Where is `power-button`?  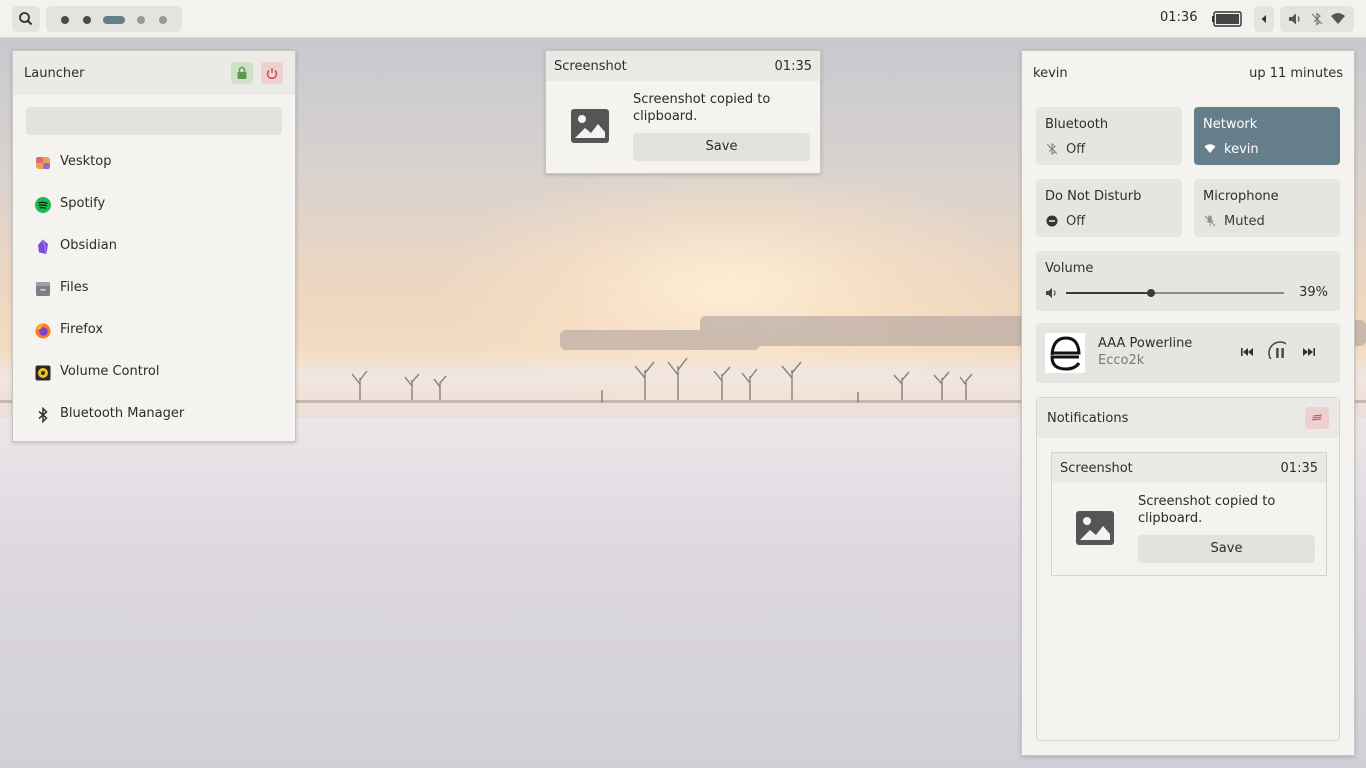
power-button is located at coordinates (272, 73).